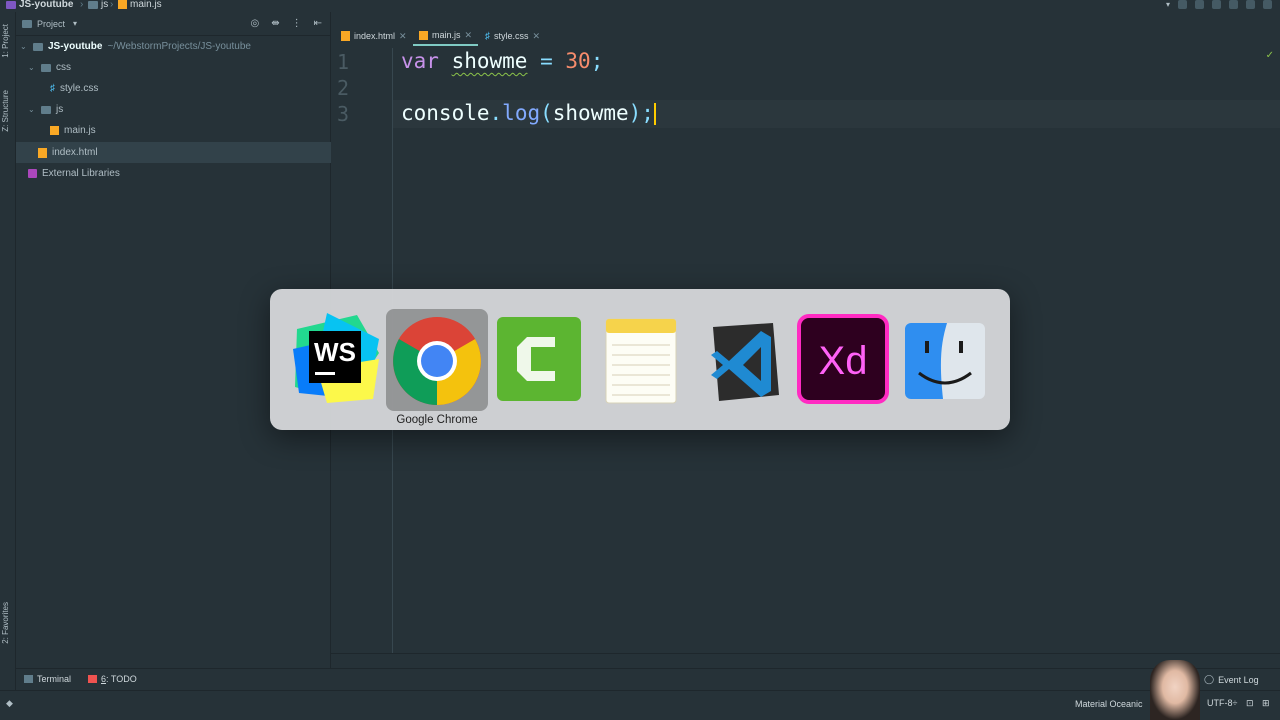 The width and height of the screenshot is (1280, 720). What do you see at coordinates (11, 4) in the screenshot?
I see `project-folder-icon` at bounding box center [11, 4].